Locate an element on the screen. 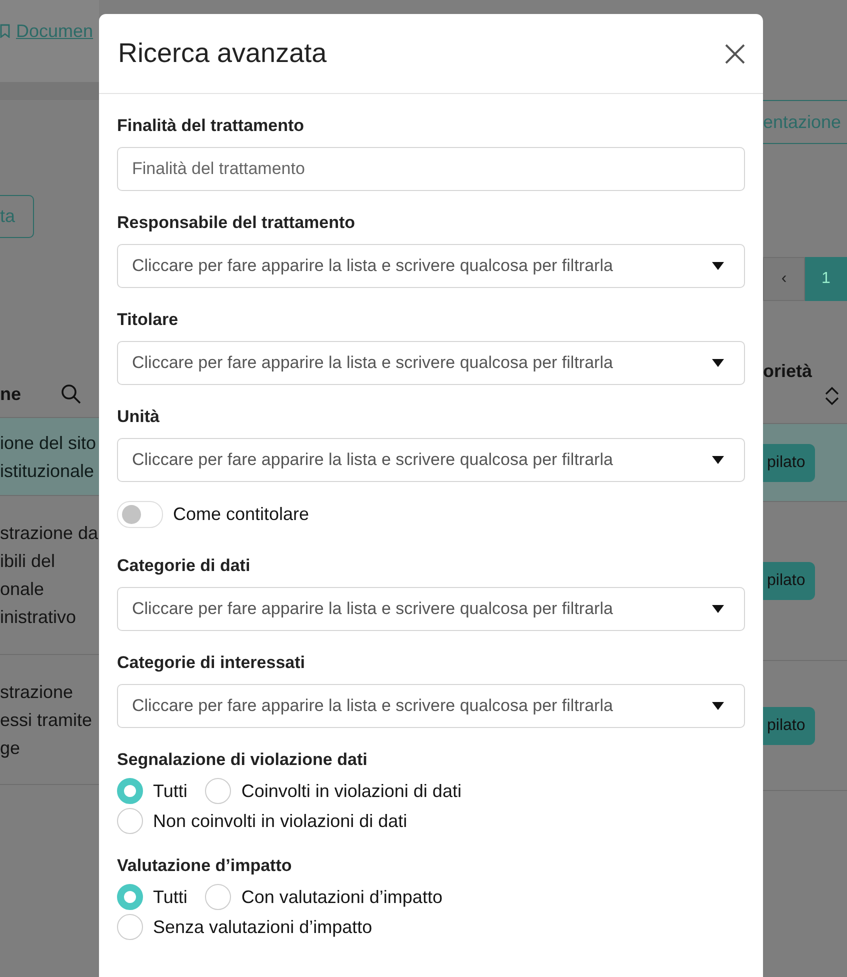 This screenshot has height=977, width=847. field-label: Finalità del trattamento is located at coordinates (211, 126).